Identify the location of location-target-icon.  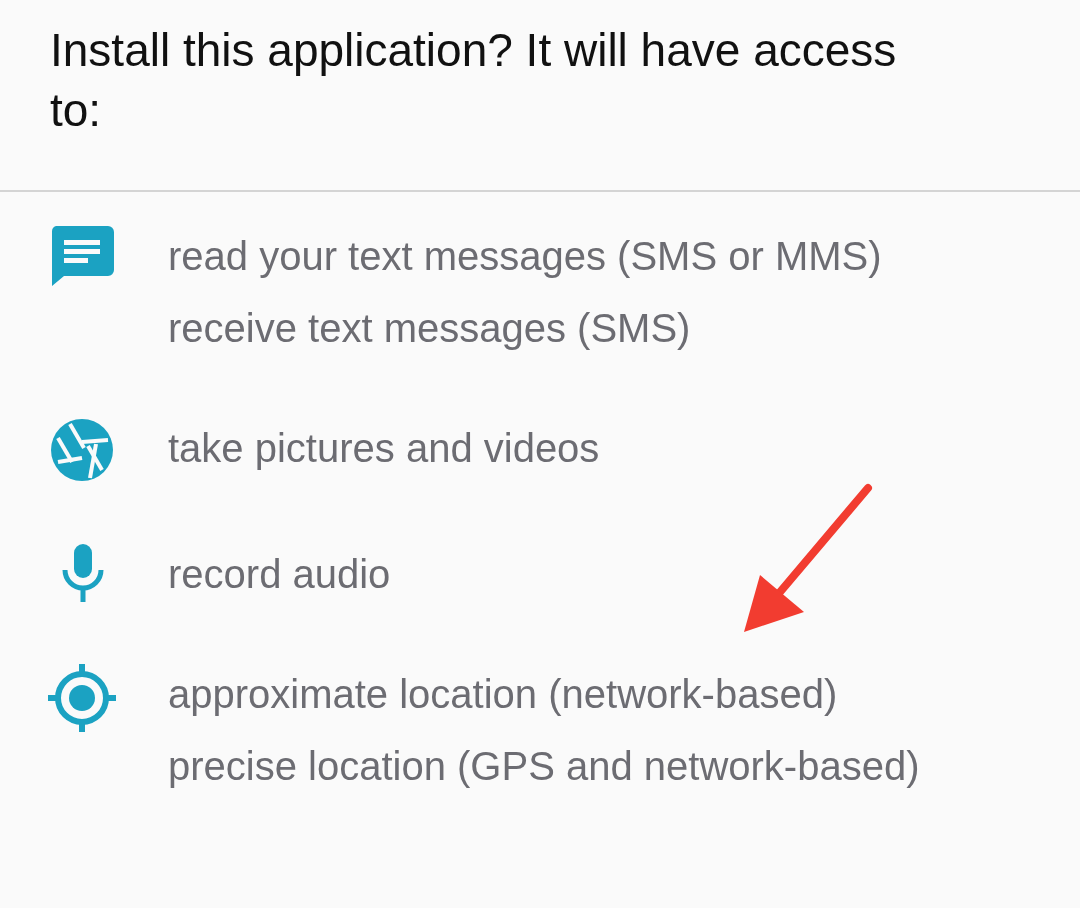
(82, 698).